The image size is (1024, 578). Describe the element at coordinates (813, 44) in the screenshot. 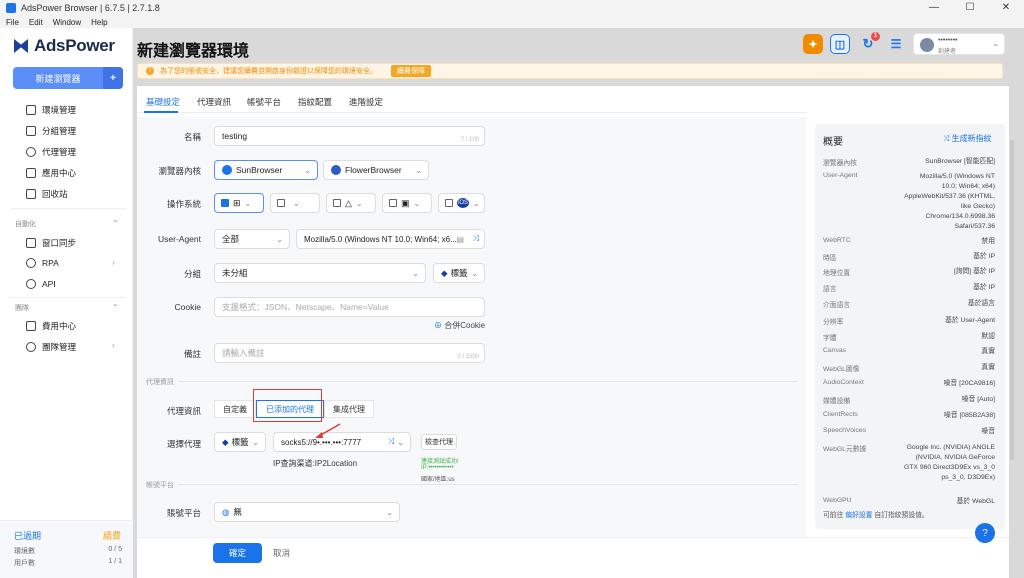

I see `promo-icon: ✦` at that location.